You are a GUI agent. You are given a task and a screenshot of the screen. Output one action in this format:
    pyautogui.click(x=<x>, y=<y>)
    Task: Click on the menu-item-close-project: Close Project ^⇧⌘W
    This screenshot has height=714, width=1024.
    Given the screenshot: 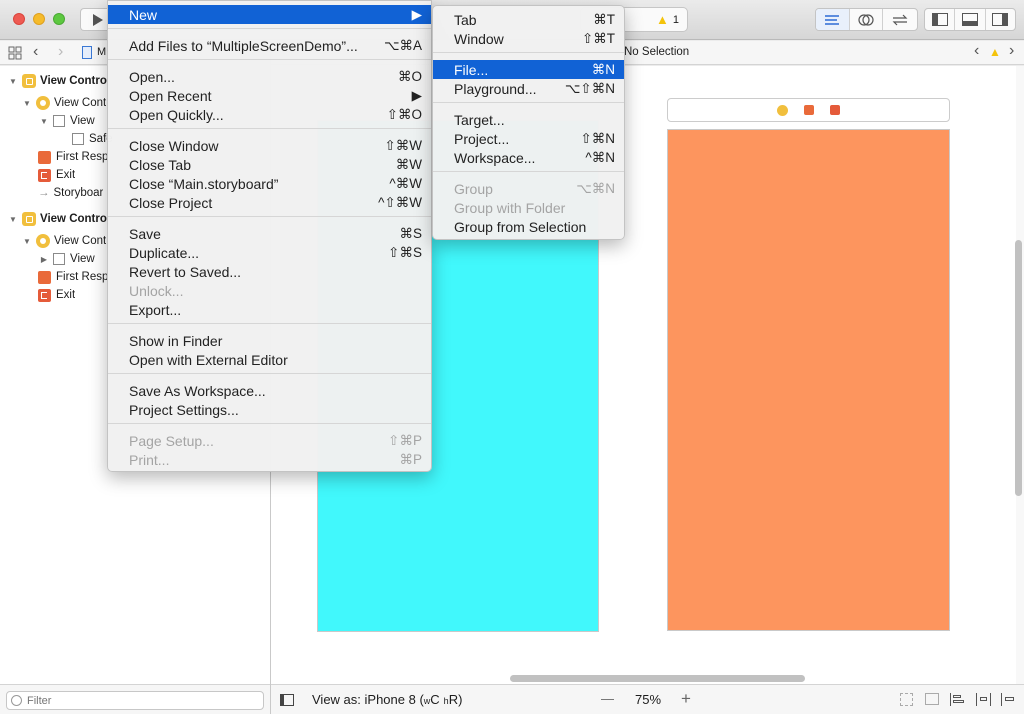 What is the action you would take?
    pyautogui.click(x=269, y=202)
    